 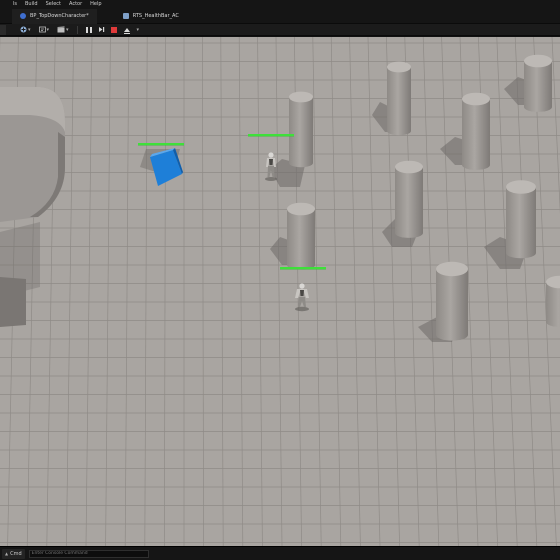 I want to click on level-toolbar, so click(x=280, y=30).